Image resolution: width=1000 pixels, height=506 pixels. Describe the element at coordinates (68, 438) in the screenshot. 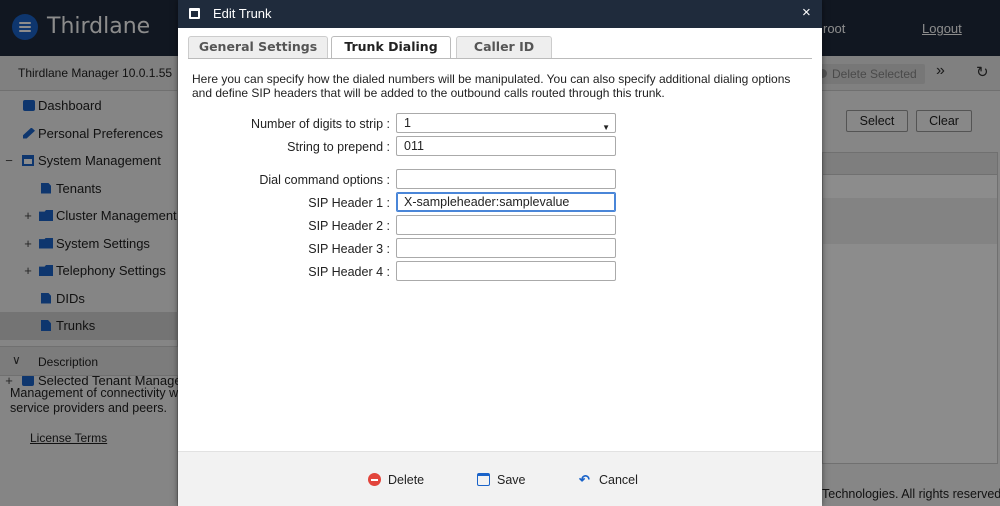

I see `license-terms-link: License Terms` at that location.